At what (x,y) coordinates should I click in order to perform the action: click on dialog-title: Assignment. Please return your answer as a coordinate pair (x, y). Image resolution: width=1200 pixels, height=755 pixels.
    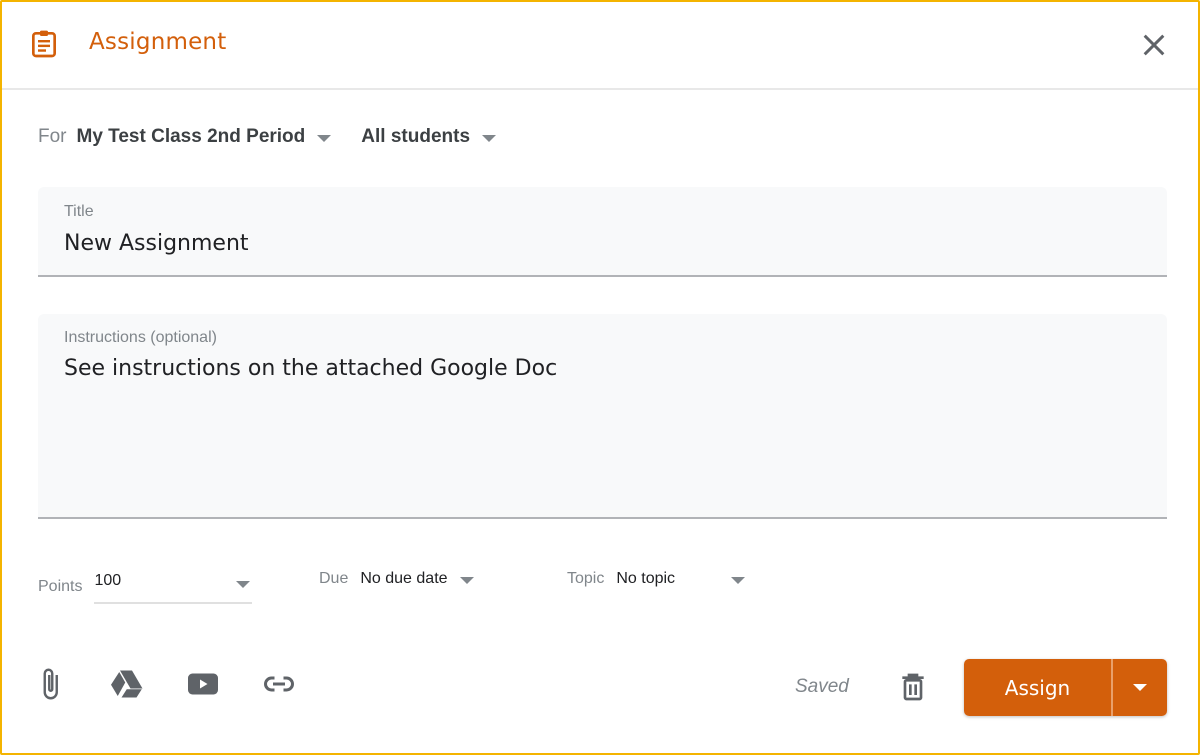
    Looking at the image, I should click on (158, 42).